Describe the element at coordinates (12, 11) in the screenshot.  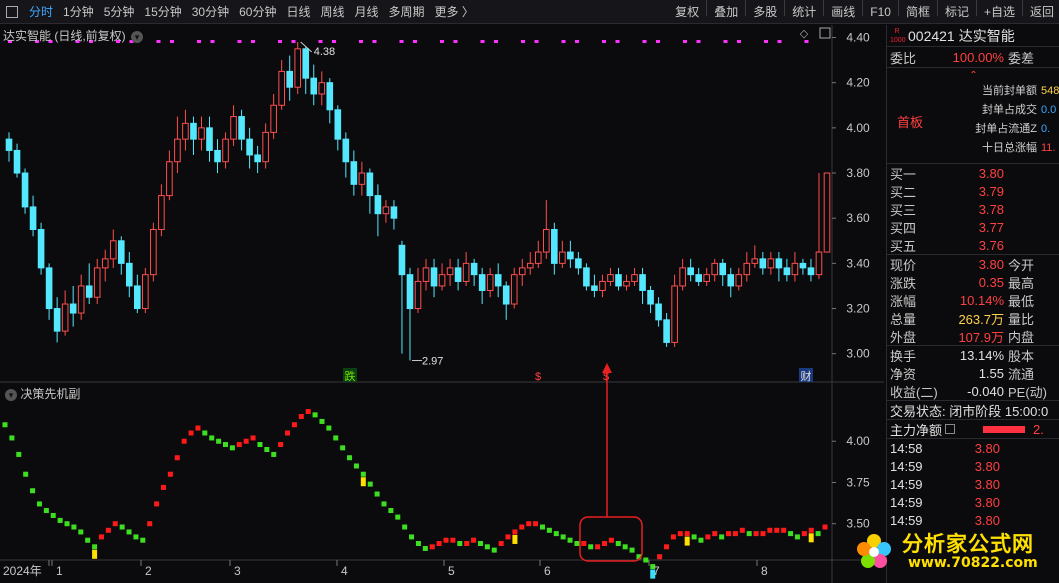
I see `window-icon` at that location.